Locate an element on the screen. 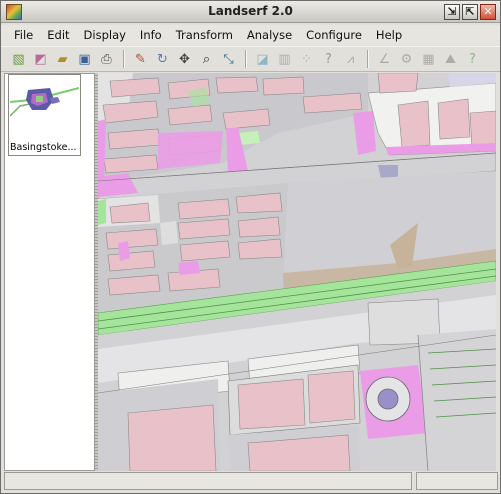 This screenshot has width=501, height=494. angle-icon: ∠ is located at coordinates (384, 59).